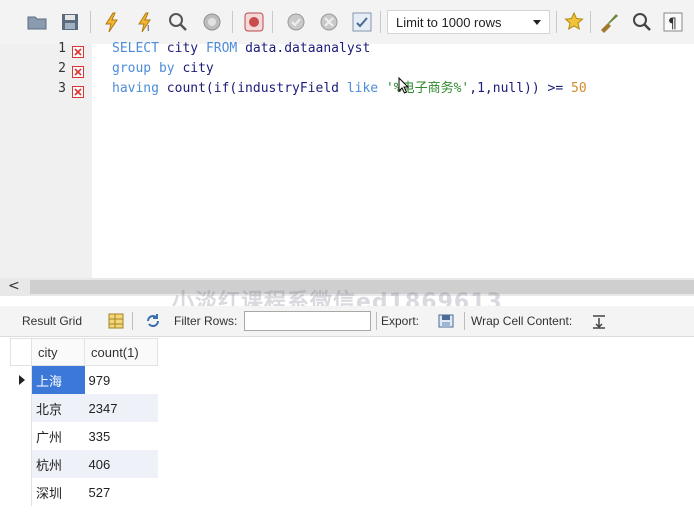 This screenshot has width=694, height=515. Describe the element at coordinates (70, 22) in the screenshot. I see `save-icon` at that location.